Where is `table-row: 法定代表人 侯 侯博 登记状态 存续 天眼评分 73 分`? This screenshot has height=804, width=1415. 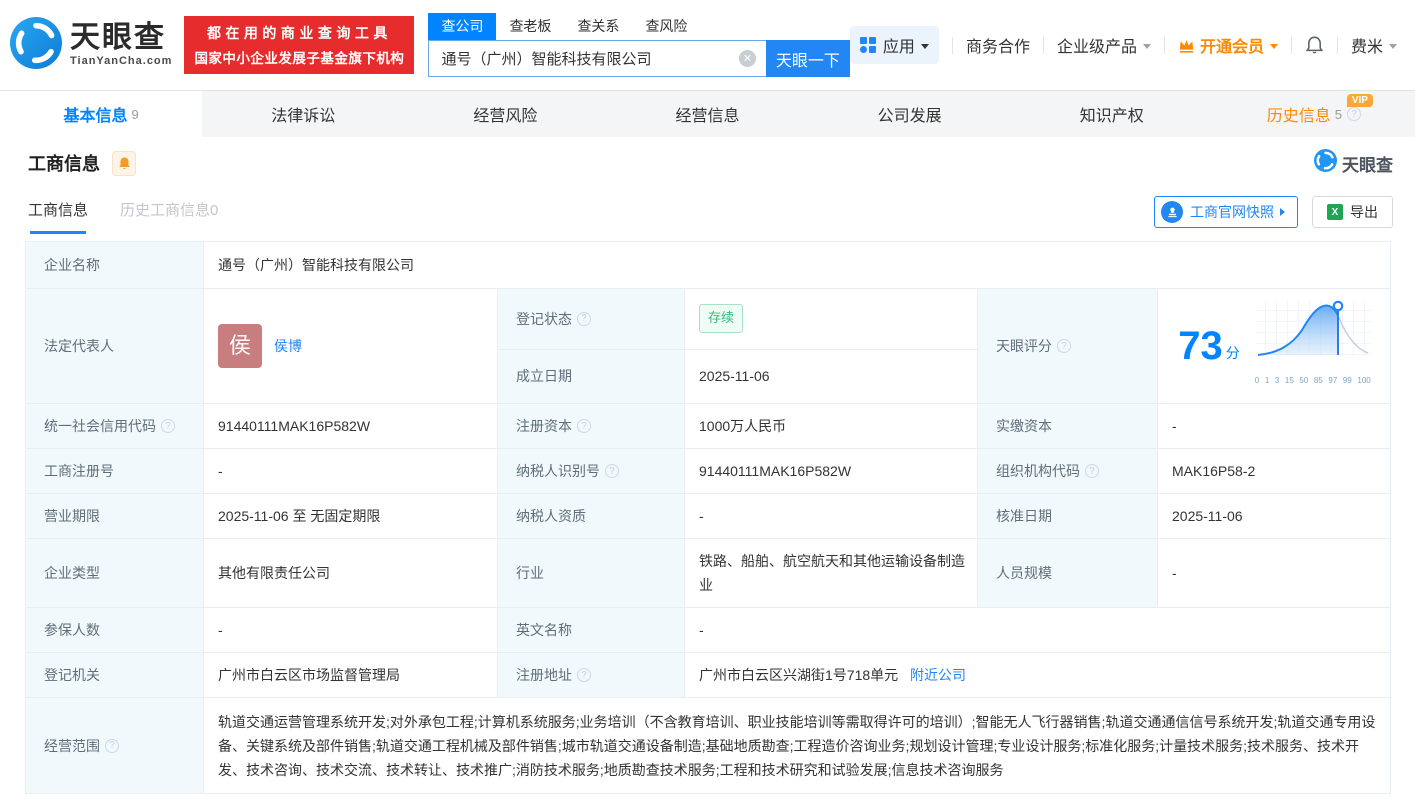
table-row: 法定代表人 侯 侯博 登记状态 存续 天眼评分 73 分 is located at coordinates (708, 346).